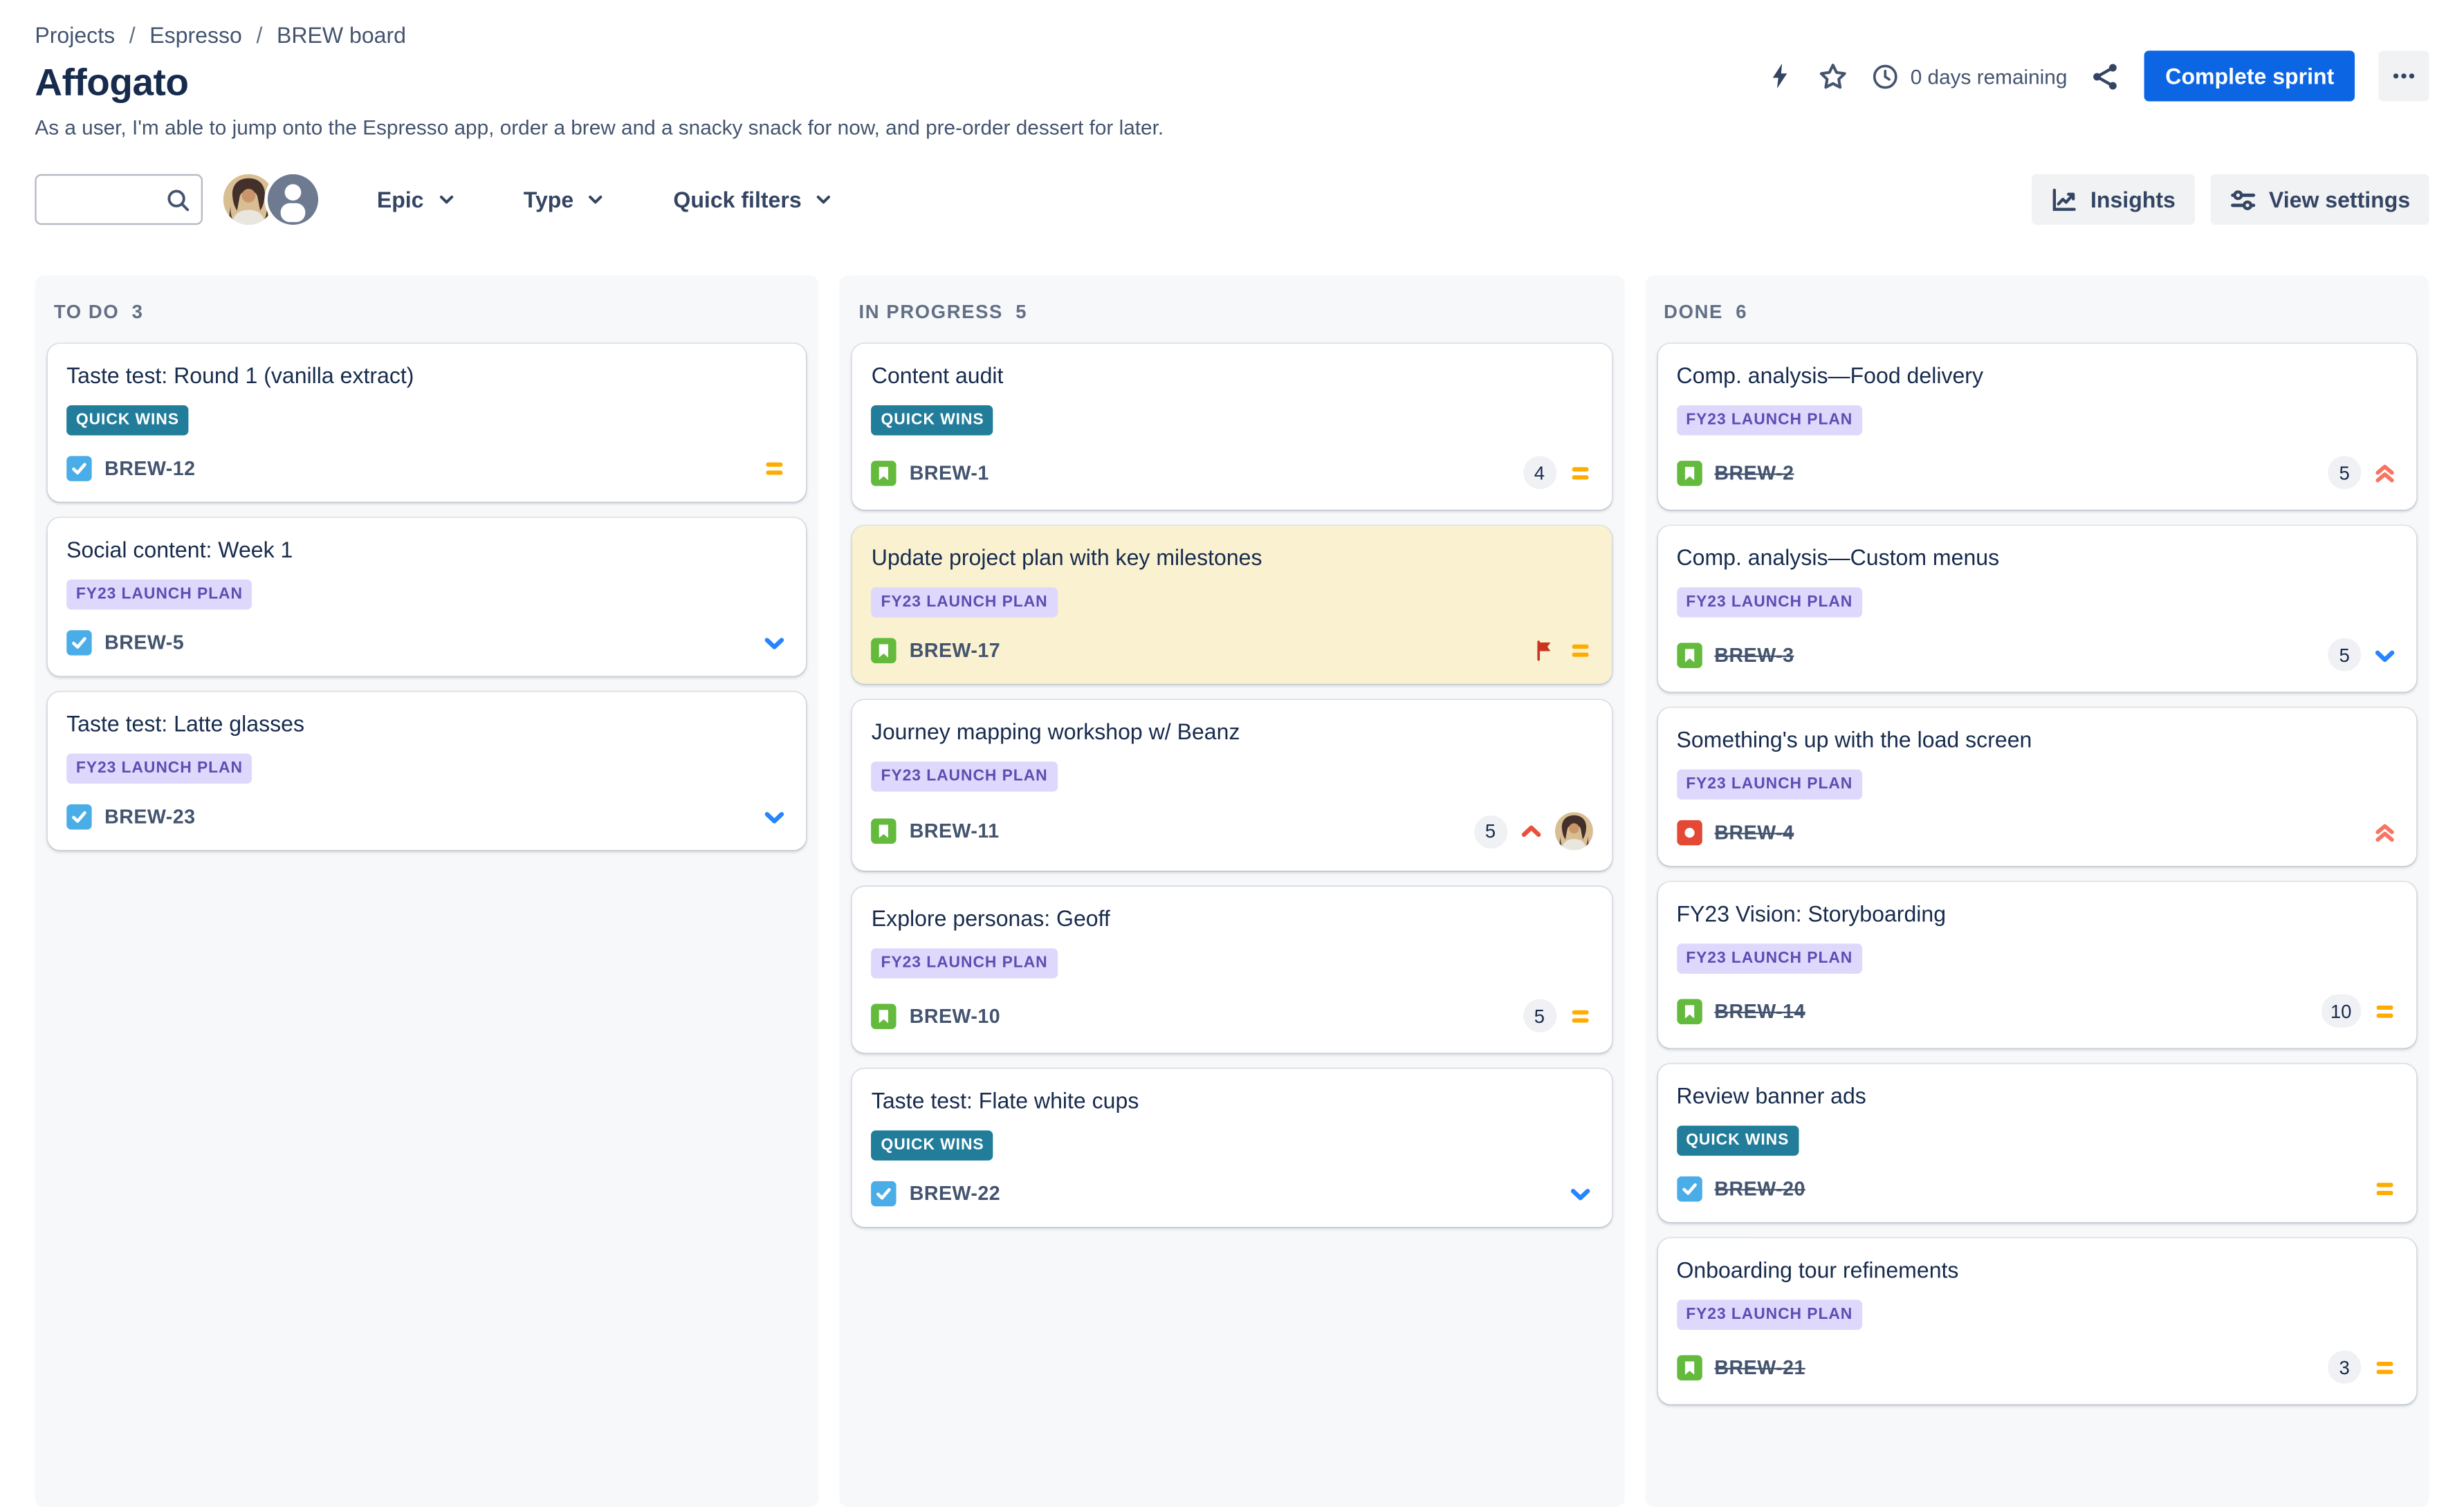 The height and width of the screenshot is (1507, 2464). I want to click on issue-key: BREW-3, so click(1754, 654).